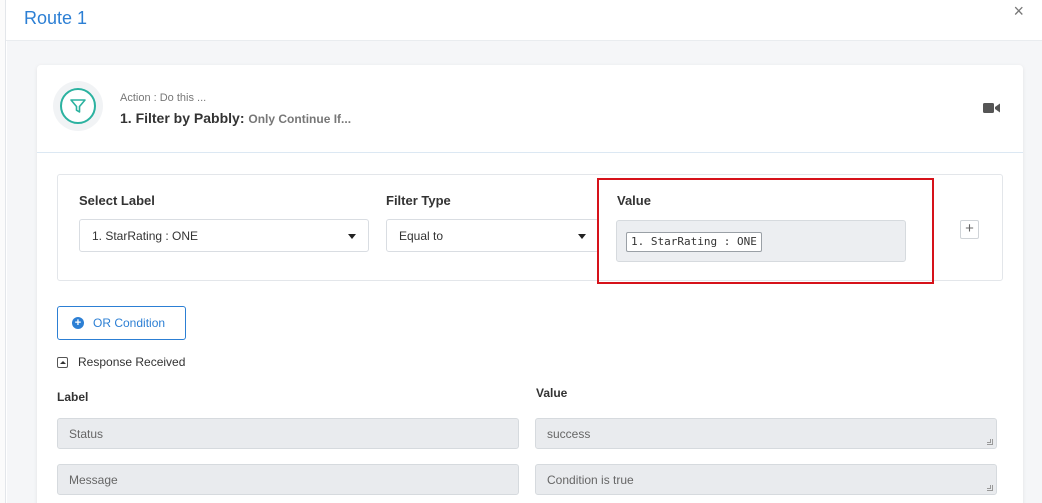 Image resolution: width=1042 pixels, height=503 pixels. Describe the element at coordinates (93, 480) in the screenshot. I see `message-label: Message` at that location.